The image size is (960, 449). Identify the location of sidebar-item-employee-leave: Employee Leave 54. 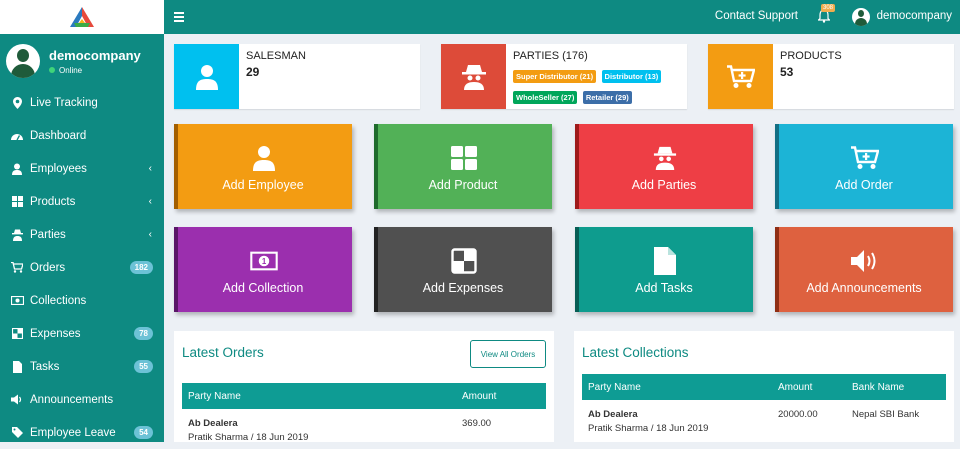
(82, 432).